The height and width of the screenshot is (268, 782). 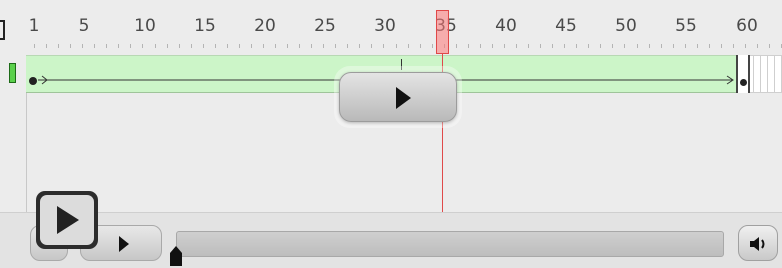 I want to click on corner-play-face, so click(x=67, y=220).